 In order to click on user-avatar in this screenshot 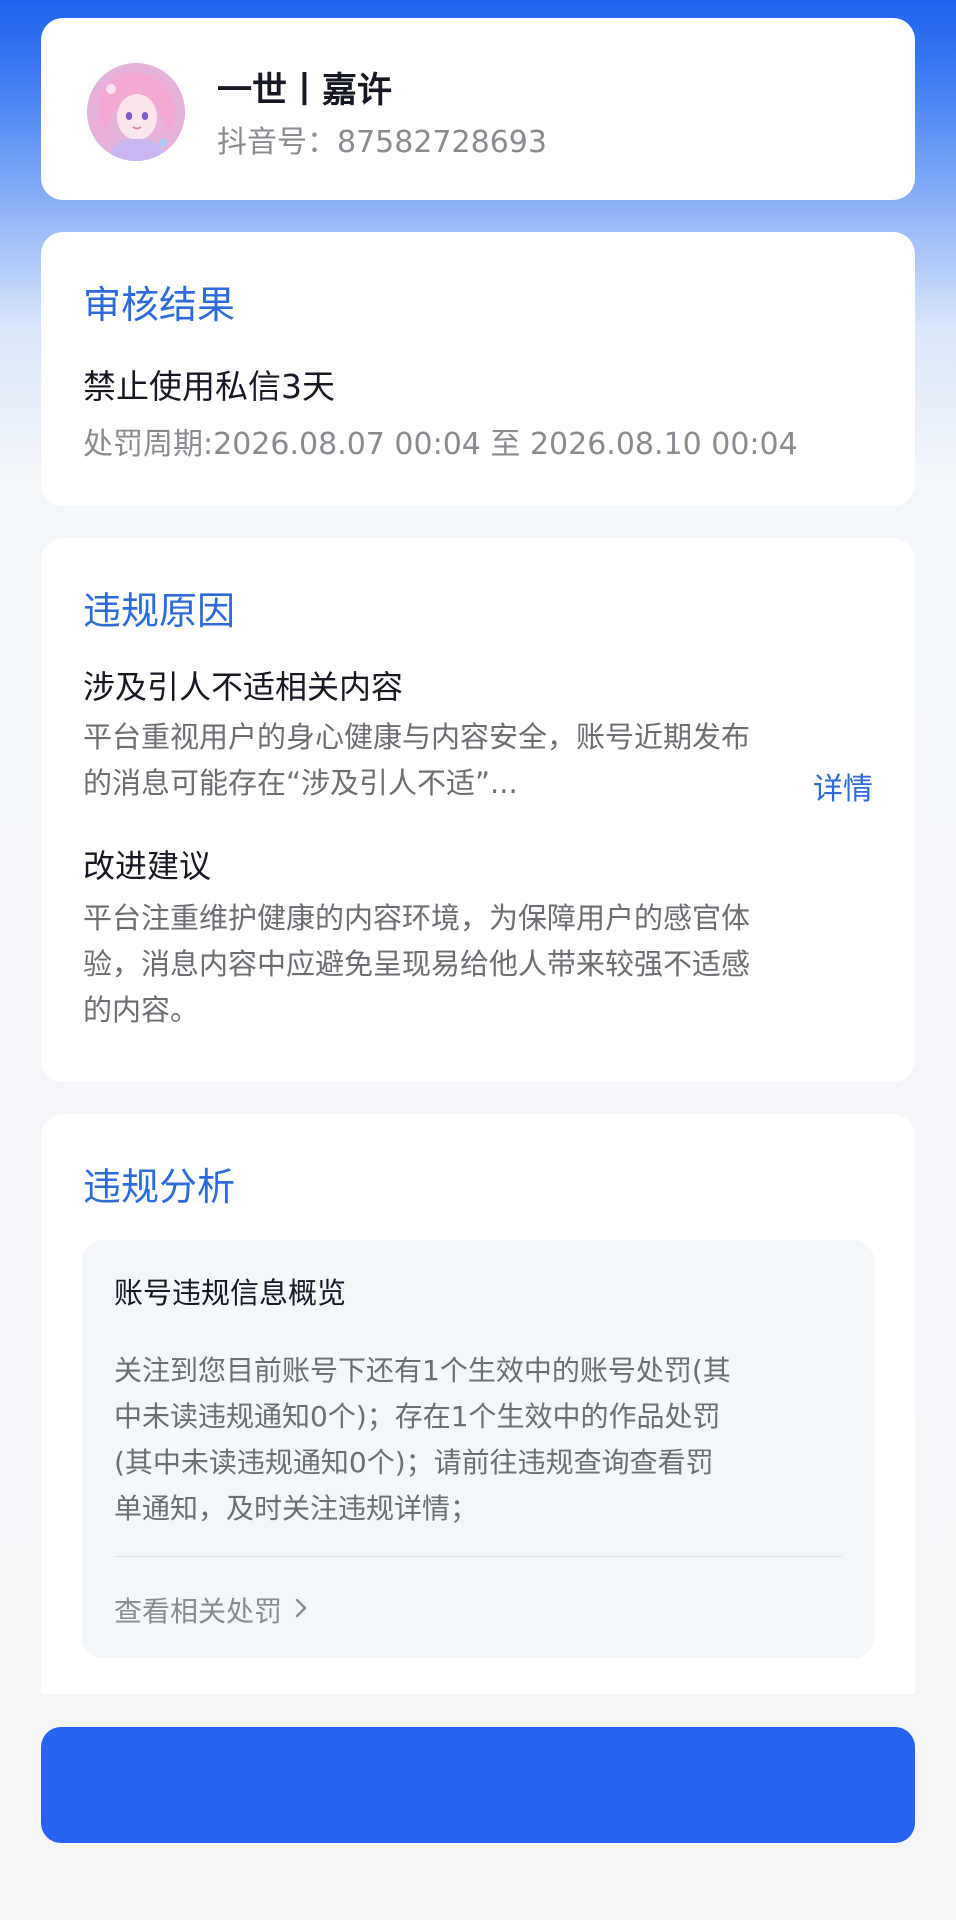, I will do `click(136, 112)`.